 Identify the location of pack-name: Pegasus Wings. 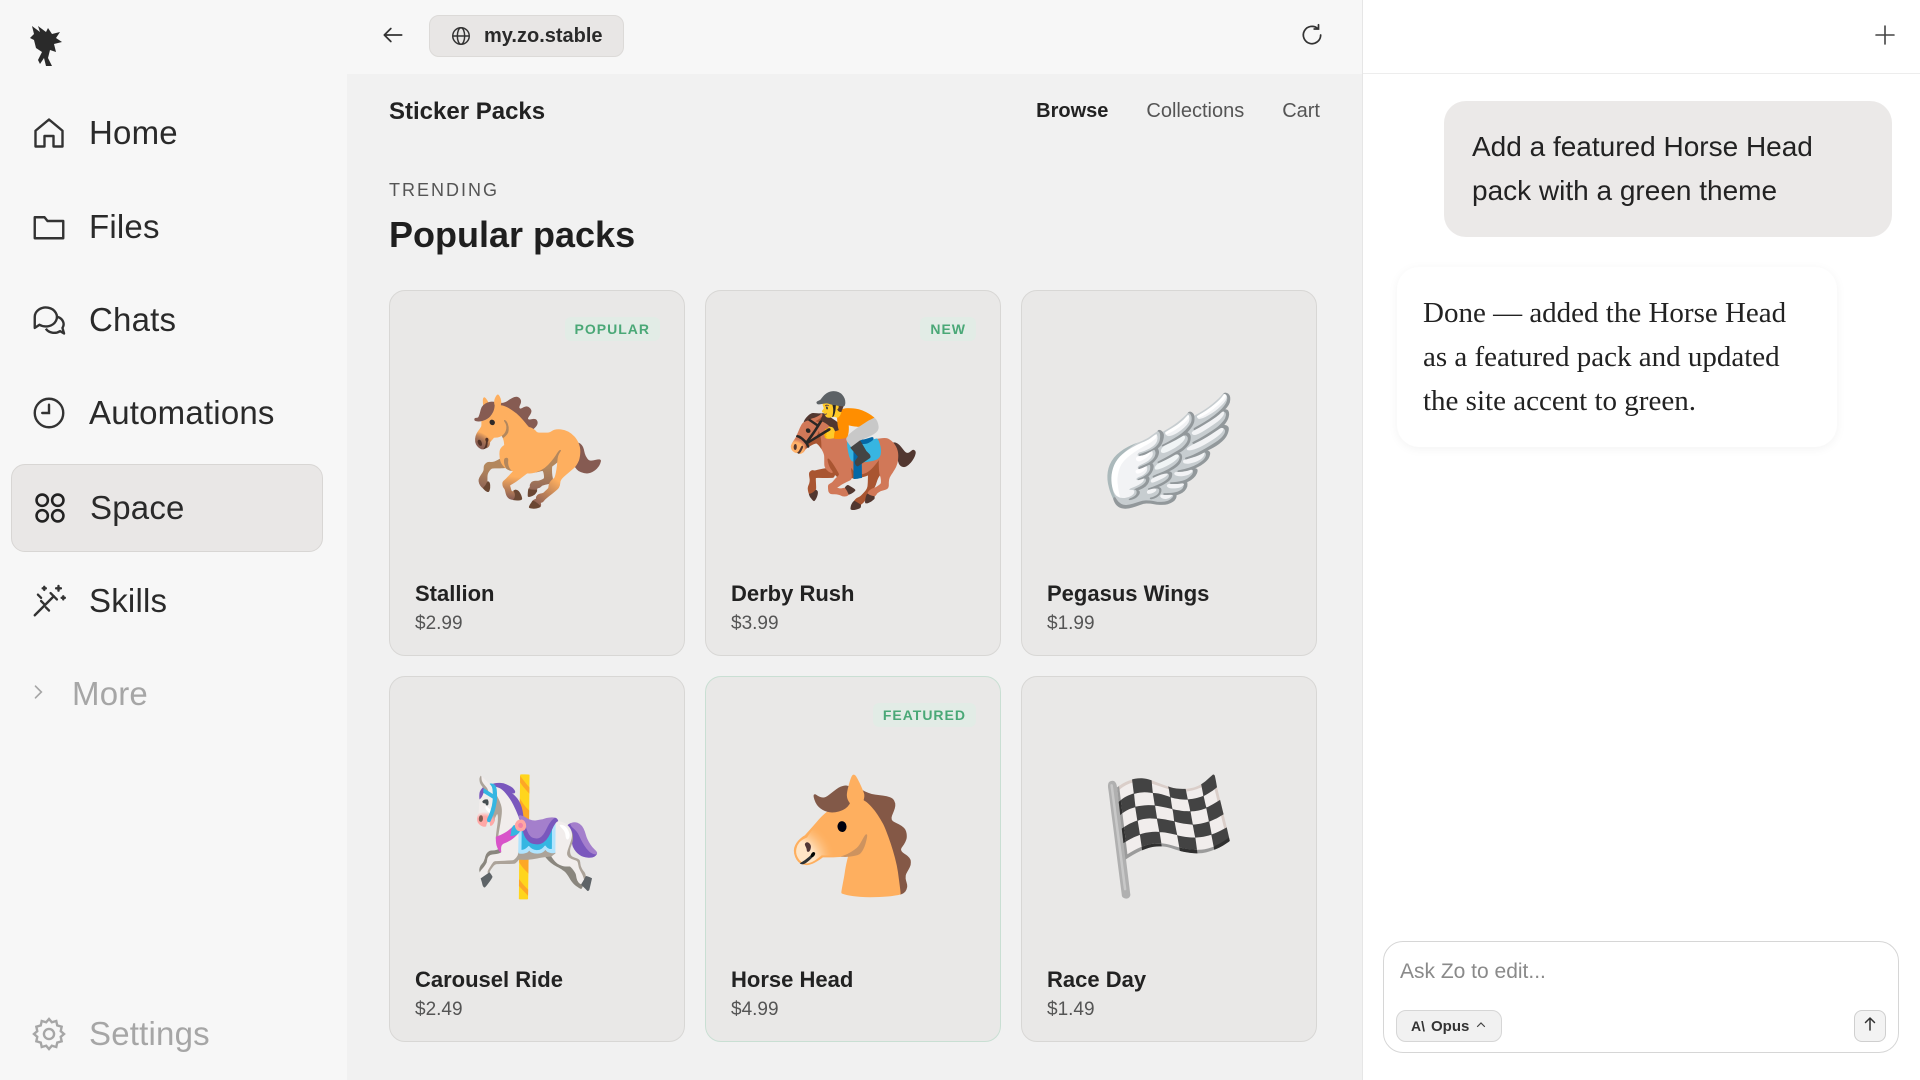
(1128, 593).